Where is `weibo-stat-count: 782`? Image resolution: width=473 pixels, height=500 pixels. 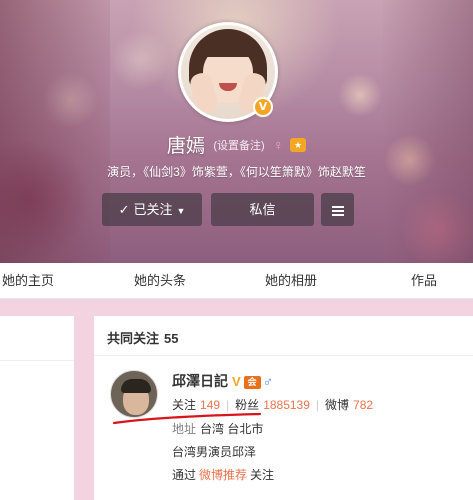
weibo-stat-count: 782 is located at coordinates (363, 405).